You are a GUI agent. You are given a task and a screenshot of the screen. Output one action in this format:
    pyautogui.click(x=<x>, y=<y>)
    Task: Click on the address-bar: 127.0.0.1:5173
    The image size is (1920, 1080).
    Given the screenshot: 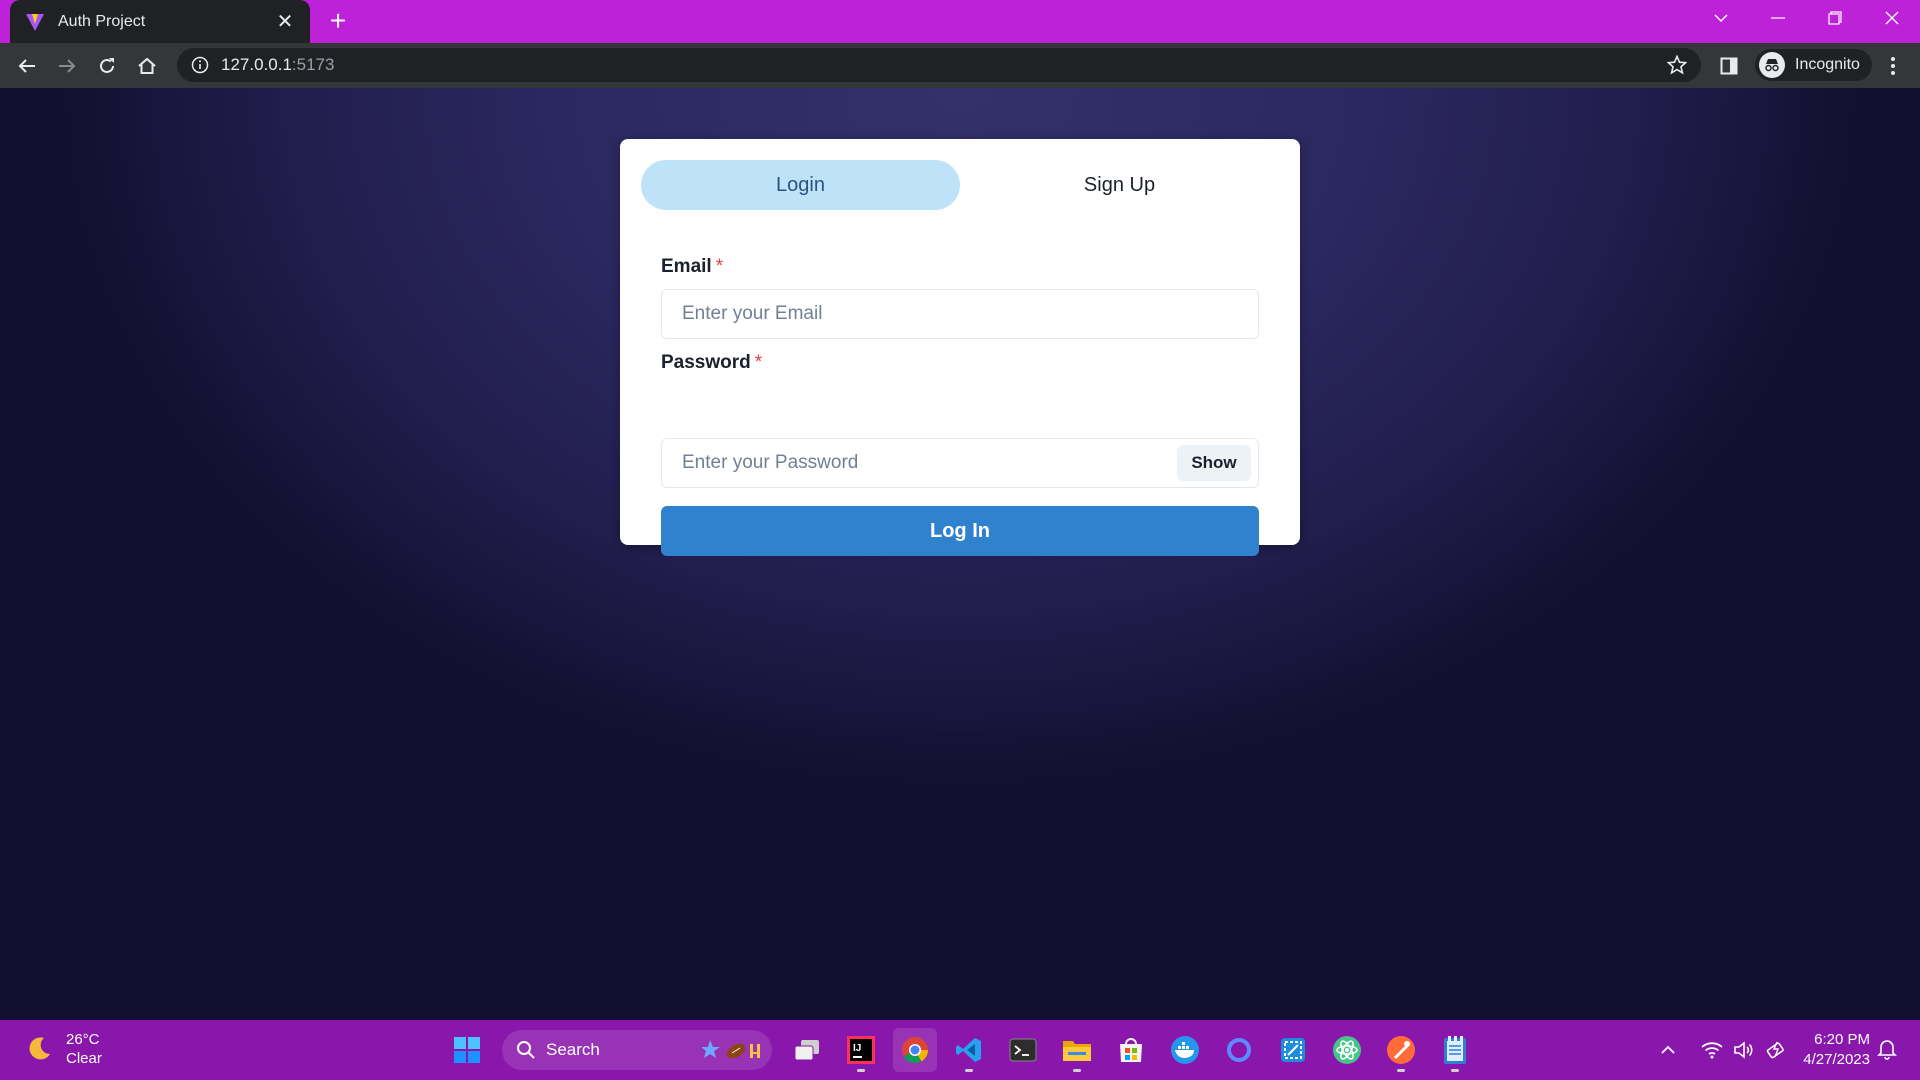 What is the action you would take?
    pyautogui.click(x=939, y=65)
    